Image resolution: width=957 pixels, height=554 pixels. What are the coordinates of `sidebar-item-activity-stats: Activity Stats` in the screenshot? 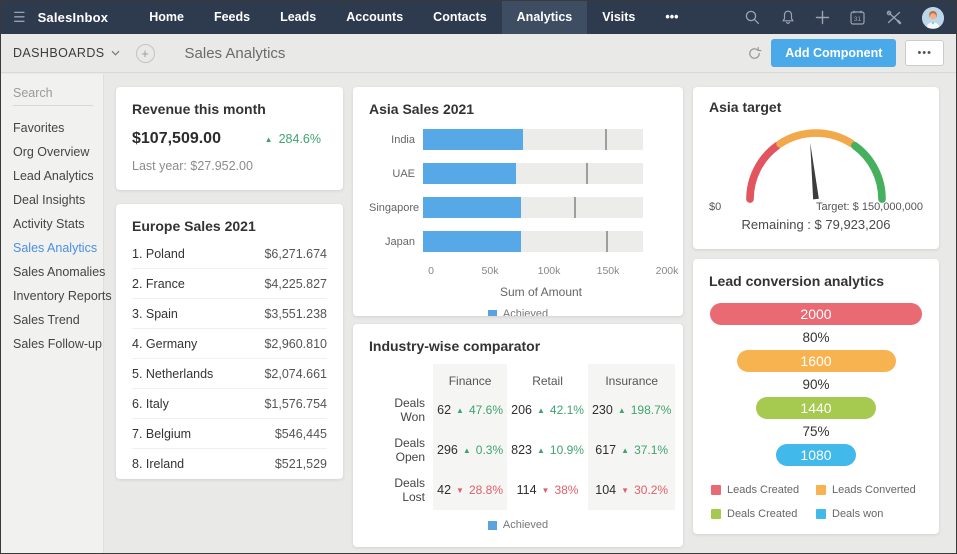 It's located at (58, 224).